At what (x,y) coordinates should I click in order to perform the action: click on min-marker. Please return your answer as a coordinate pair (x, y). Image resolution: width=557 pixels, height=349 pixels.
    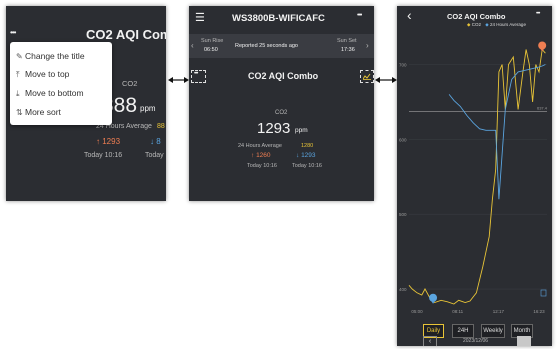
    Looking at the image, I should click on (433, 297).